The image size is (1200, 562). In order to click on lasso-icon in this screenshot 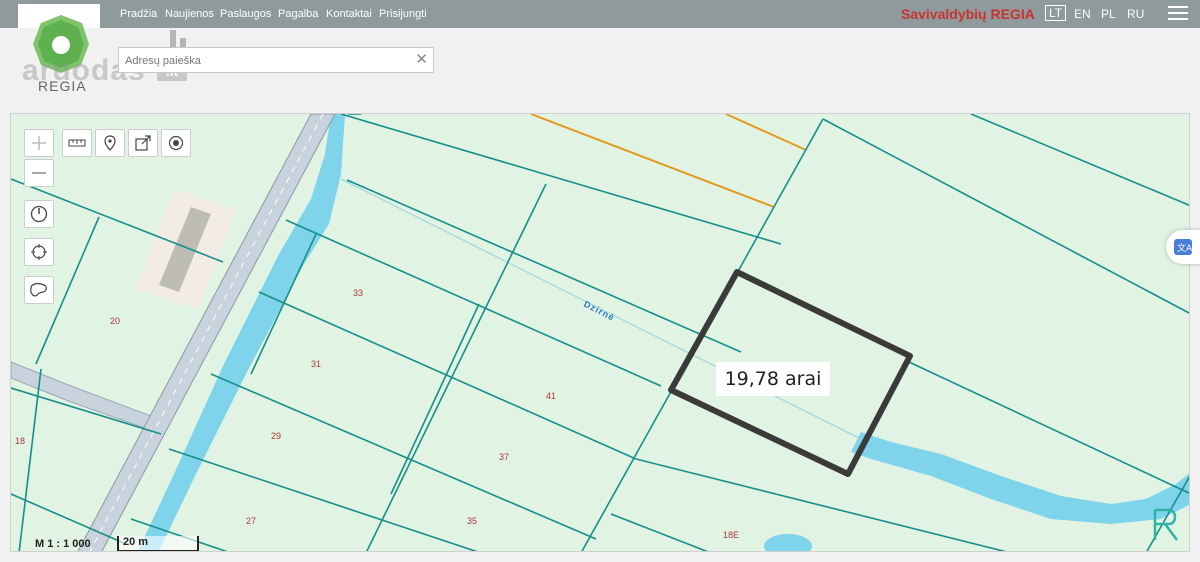, I will do `click(38, 290)`.